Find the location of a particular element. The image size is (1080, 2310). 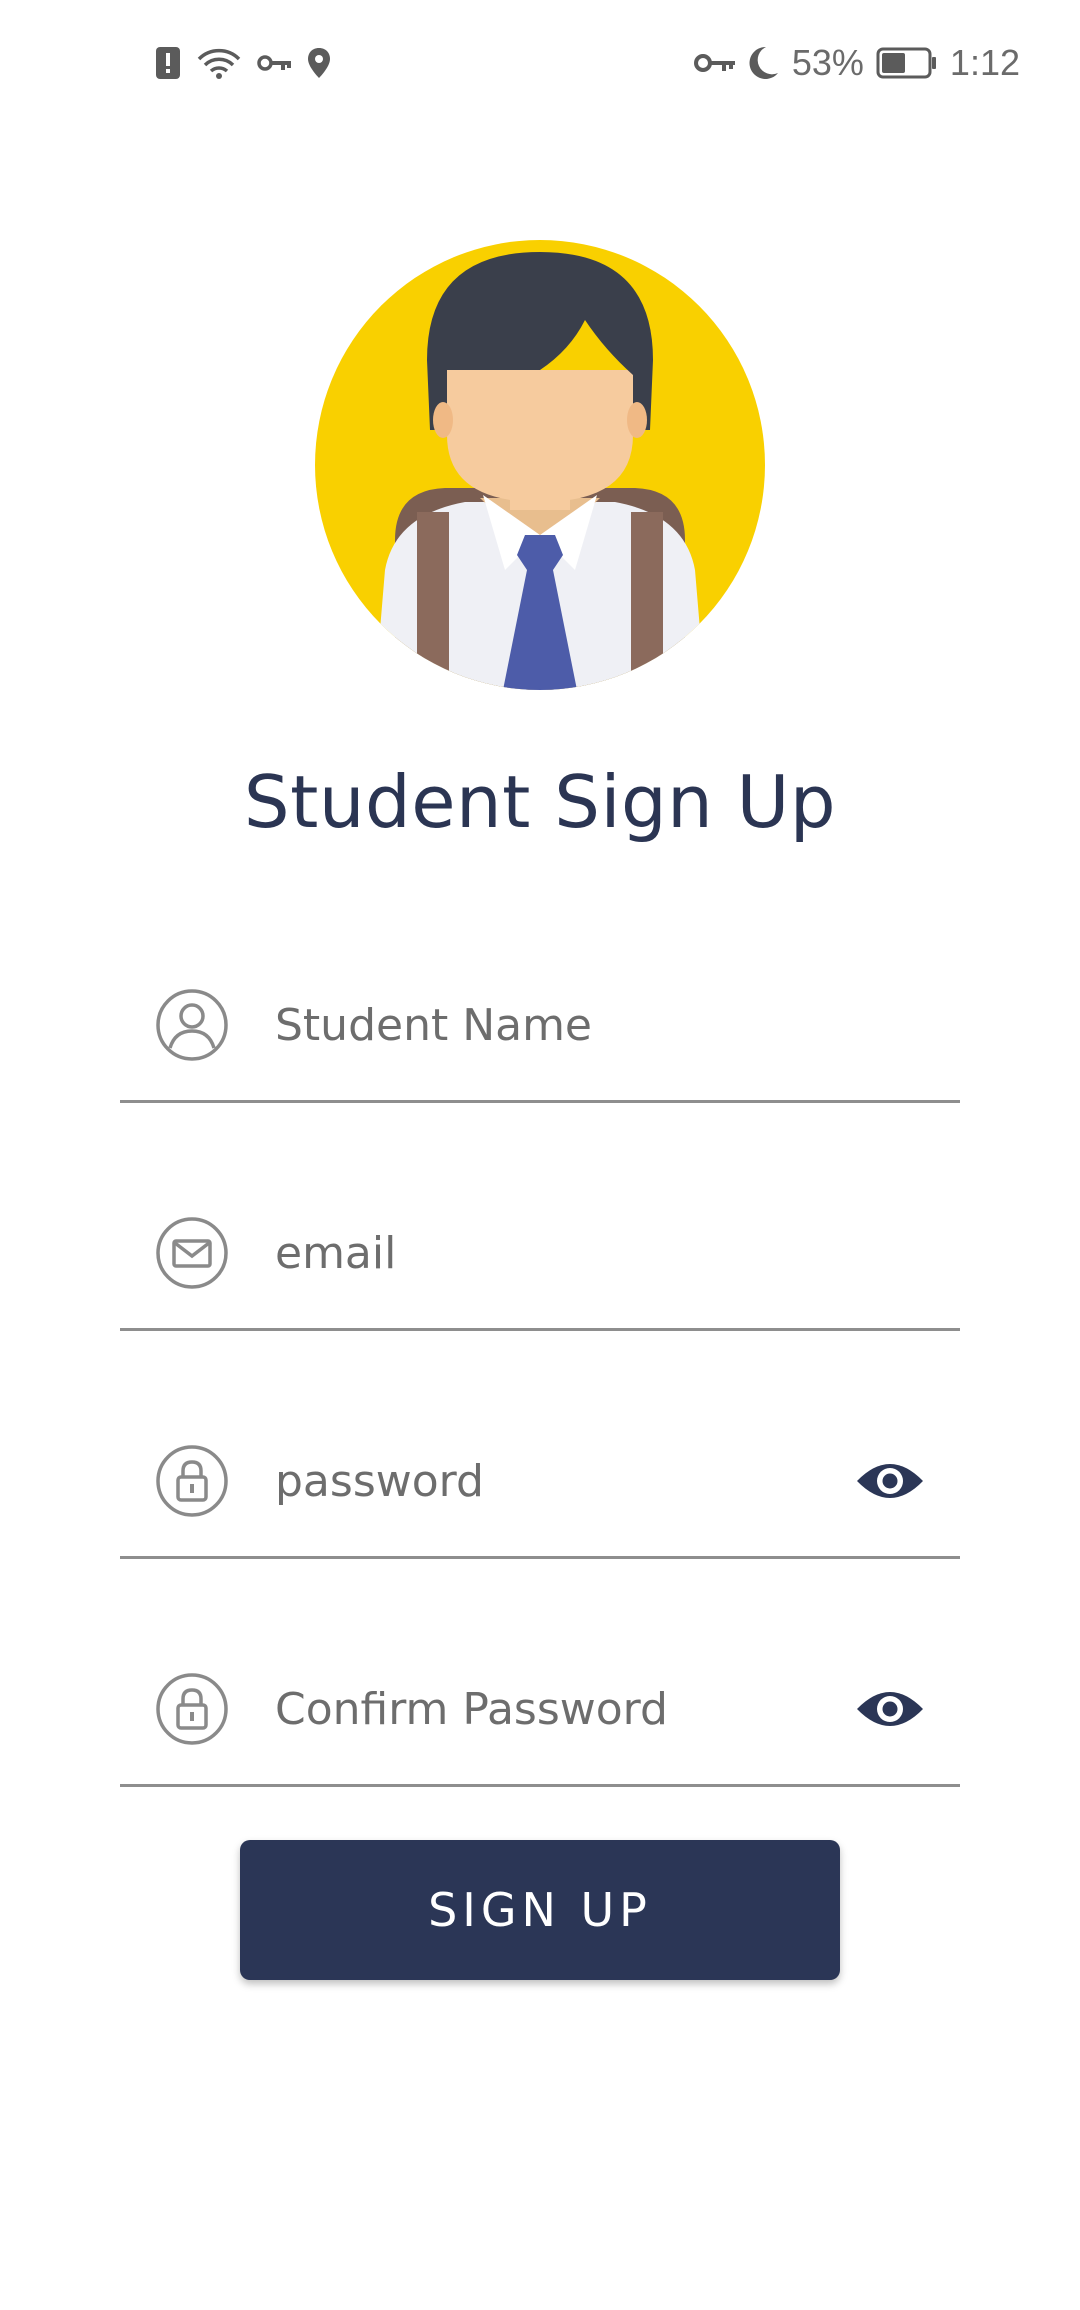

battery-icon is located at coordinates (907, 63).